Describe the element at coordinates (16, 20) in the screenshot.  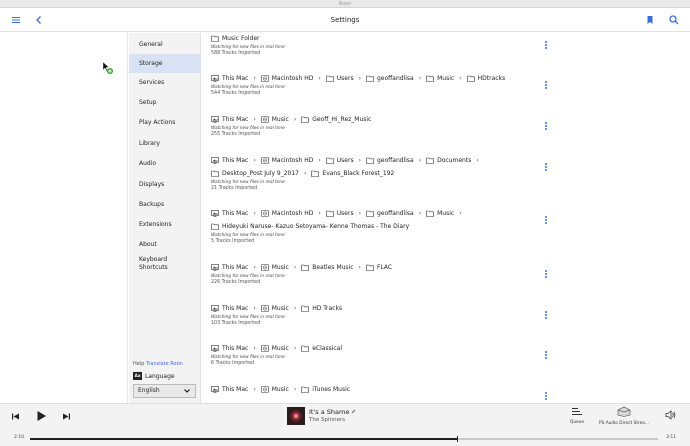
I see `hamburger-menu-icon` at that location.